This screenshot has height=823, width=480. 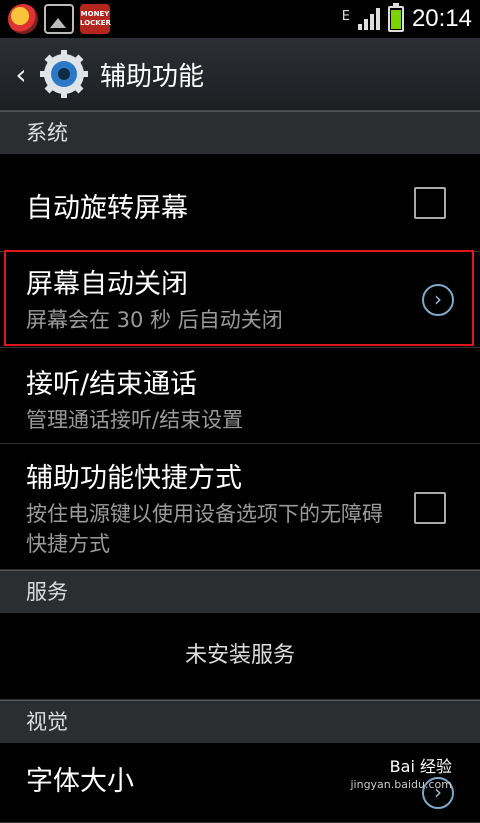 I want to click on gear-icon, so click(x=64, y=74).